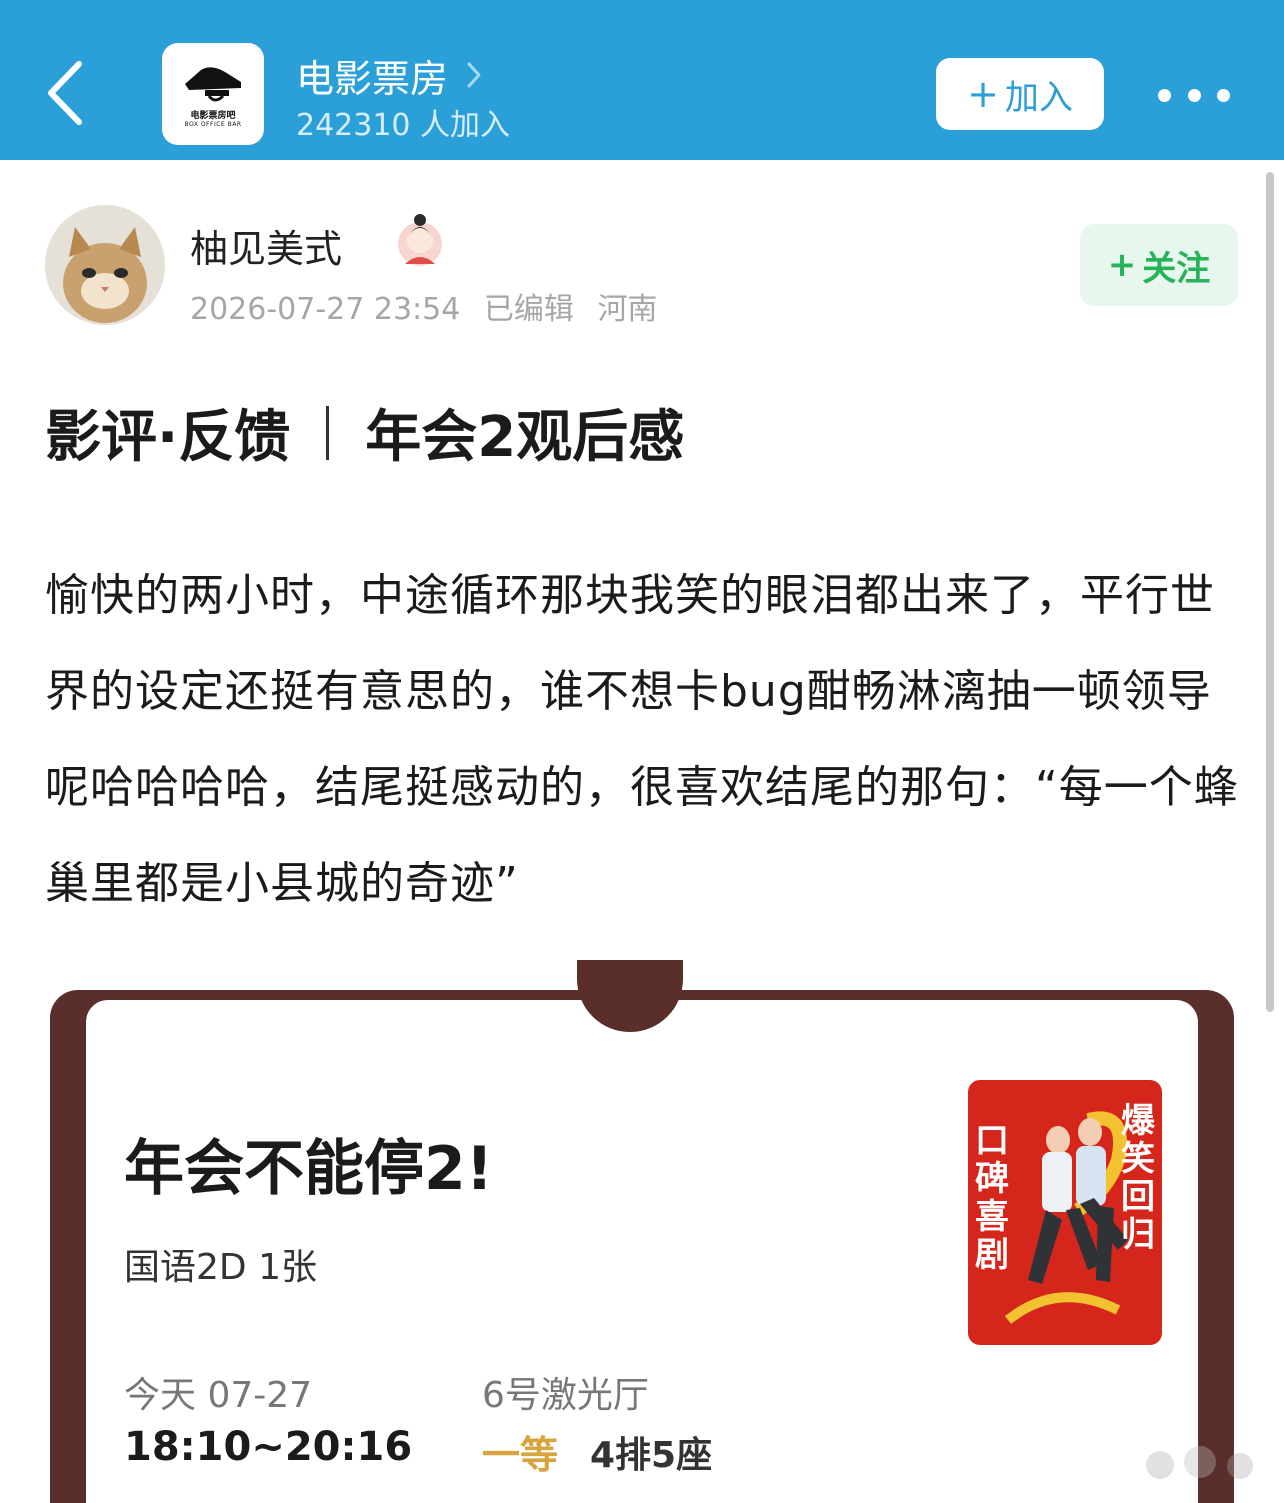  What do you see at coordinates (325, 309) in the screenshot?
I see `post-date: 2026-07-27 23:54` at bounding box center [325, 309].